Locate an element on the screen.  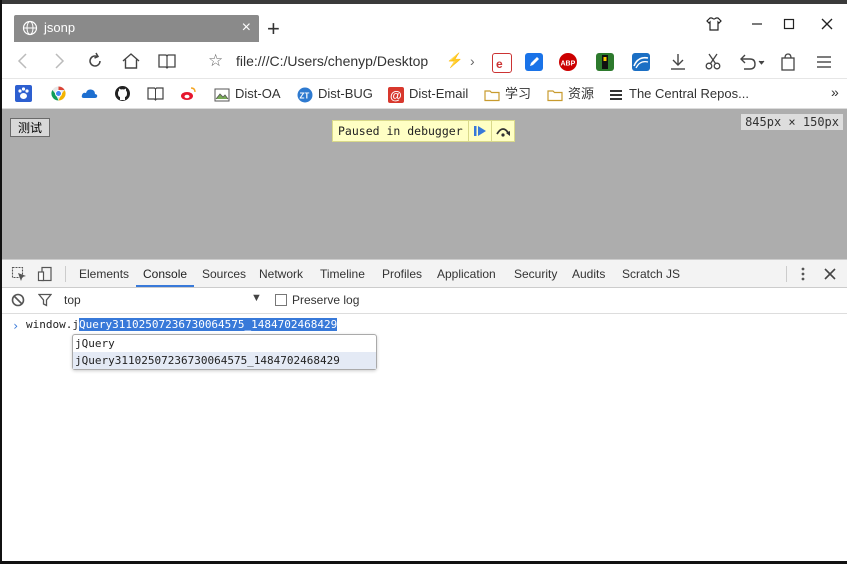
resume-icon is located at coordinates (479, 131).